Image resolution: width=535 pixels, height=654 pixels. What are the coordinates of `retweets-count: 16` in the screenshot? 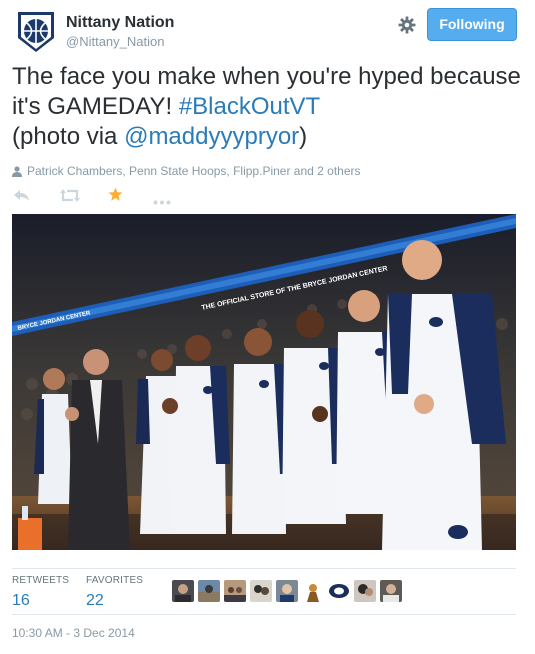 It's located at (21, 600).